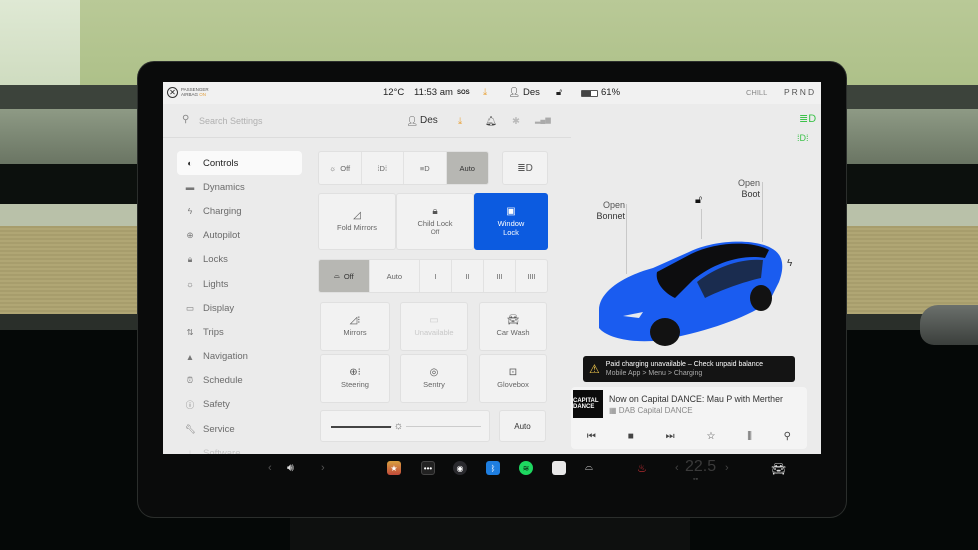 This screenshot has height=550, width=978. What do you see at coordinates (642, 468) in the screenshot?
I see `seat-heater-icon: ♨` at bounding box center [642, 468].